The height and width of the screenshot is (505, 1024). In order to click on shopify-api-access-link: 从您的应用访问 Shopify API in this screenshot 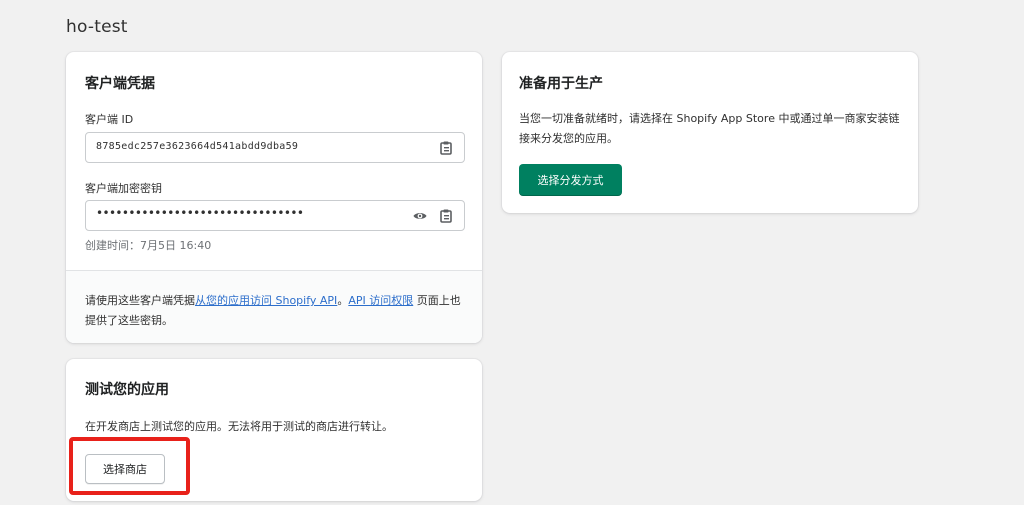, I will do `click(266, 300)`.